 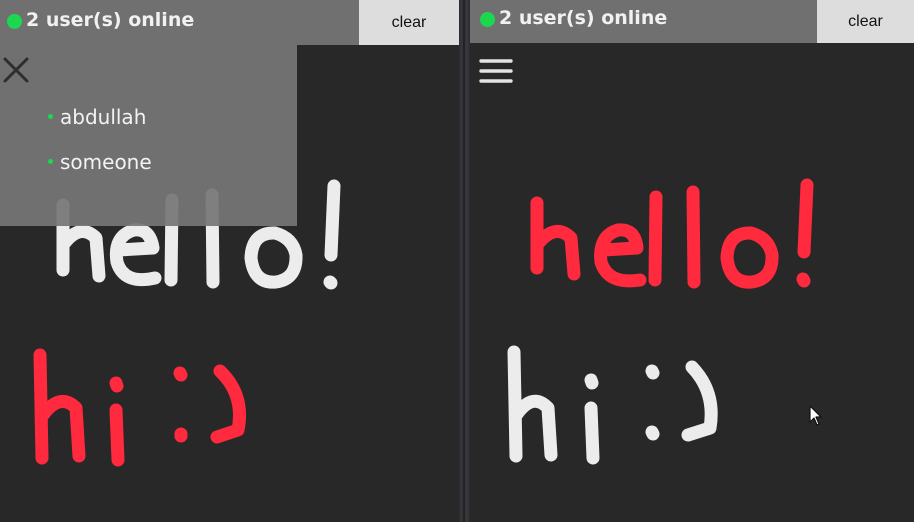 I want to click on hello-drawing, so click(x=672, y=233).